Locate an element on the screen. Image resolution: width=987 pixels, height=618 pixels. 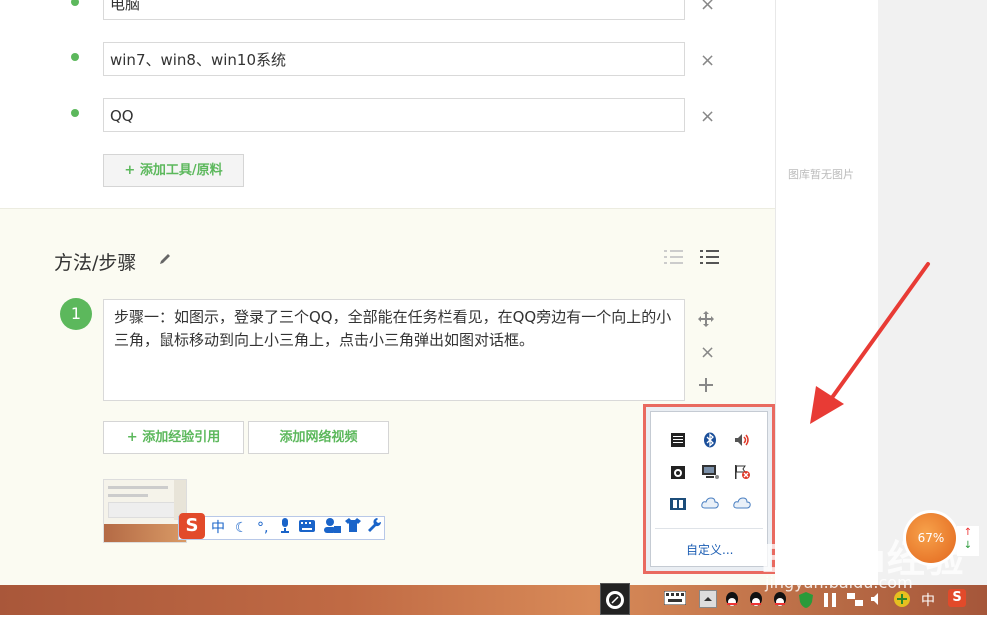
annotation-arrow-icon is located at coordinates (870, 343).